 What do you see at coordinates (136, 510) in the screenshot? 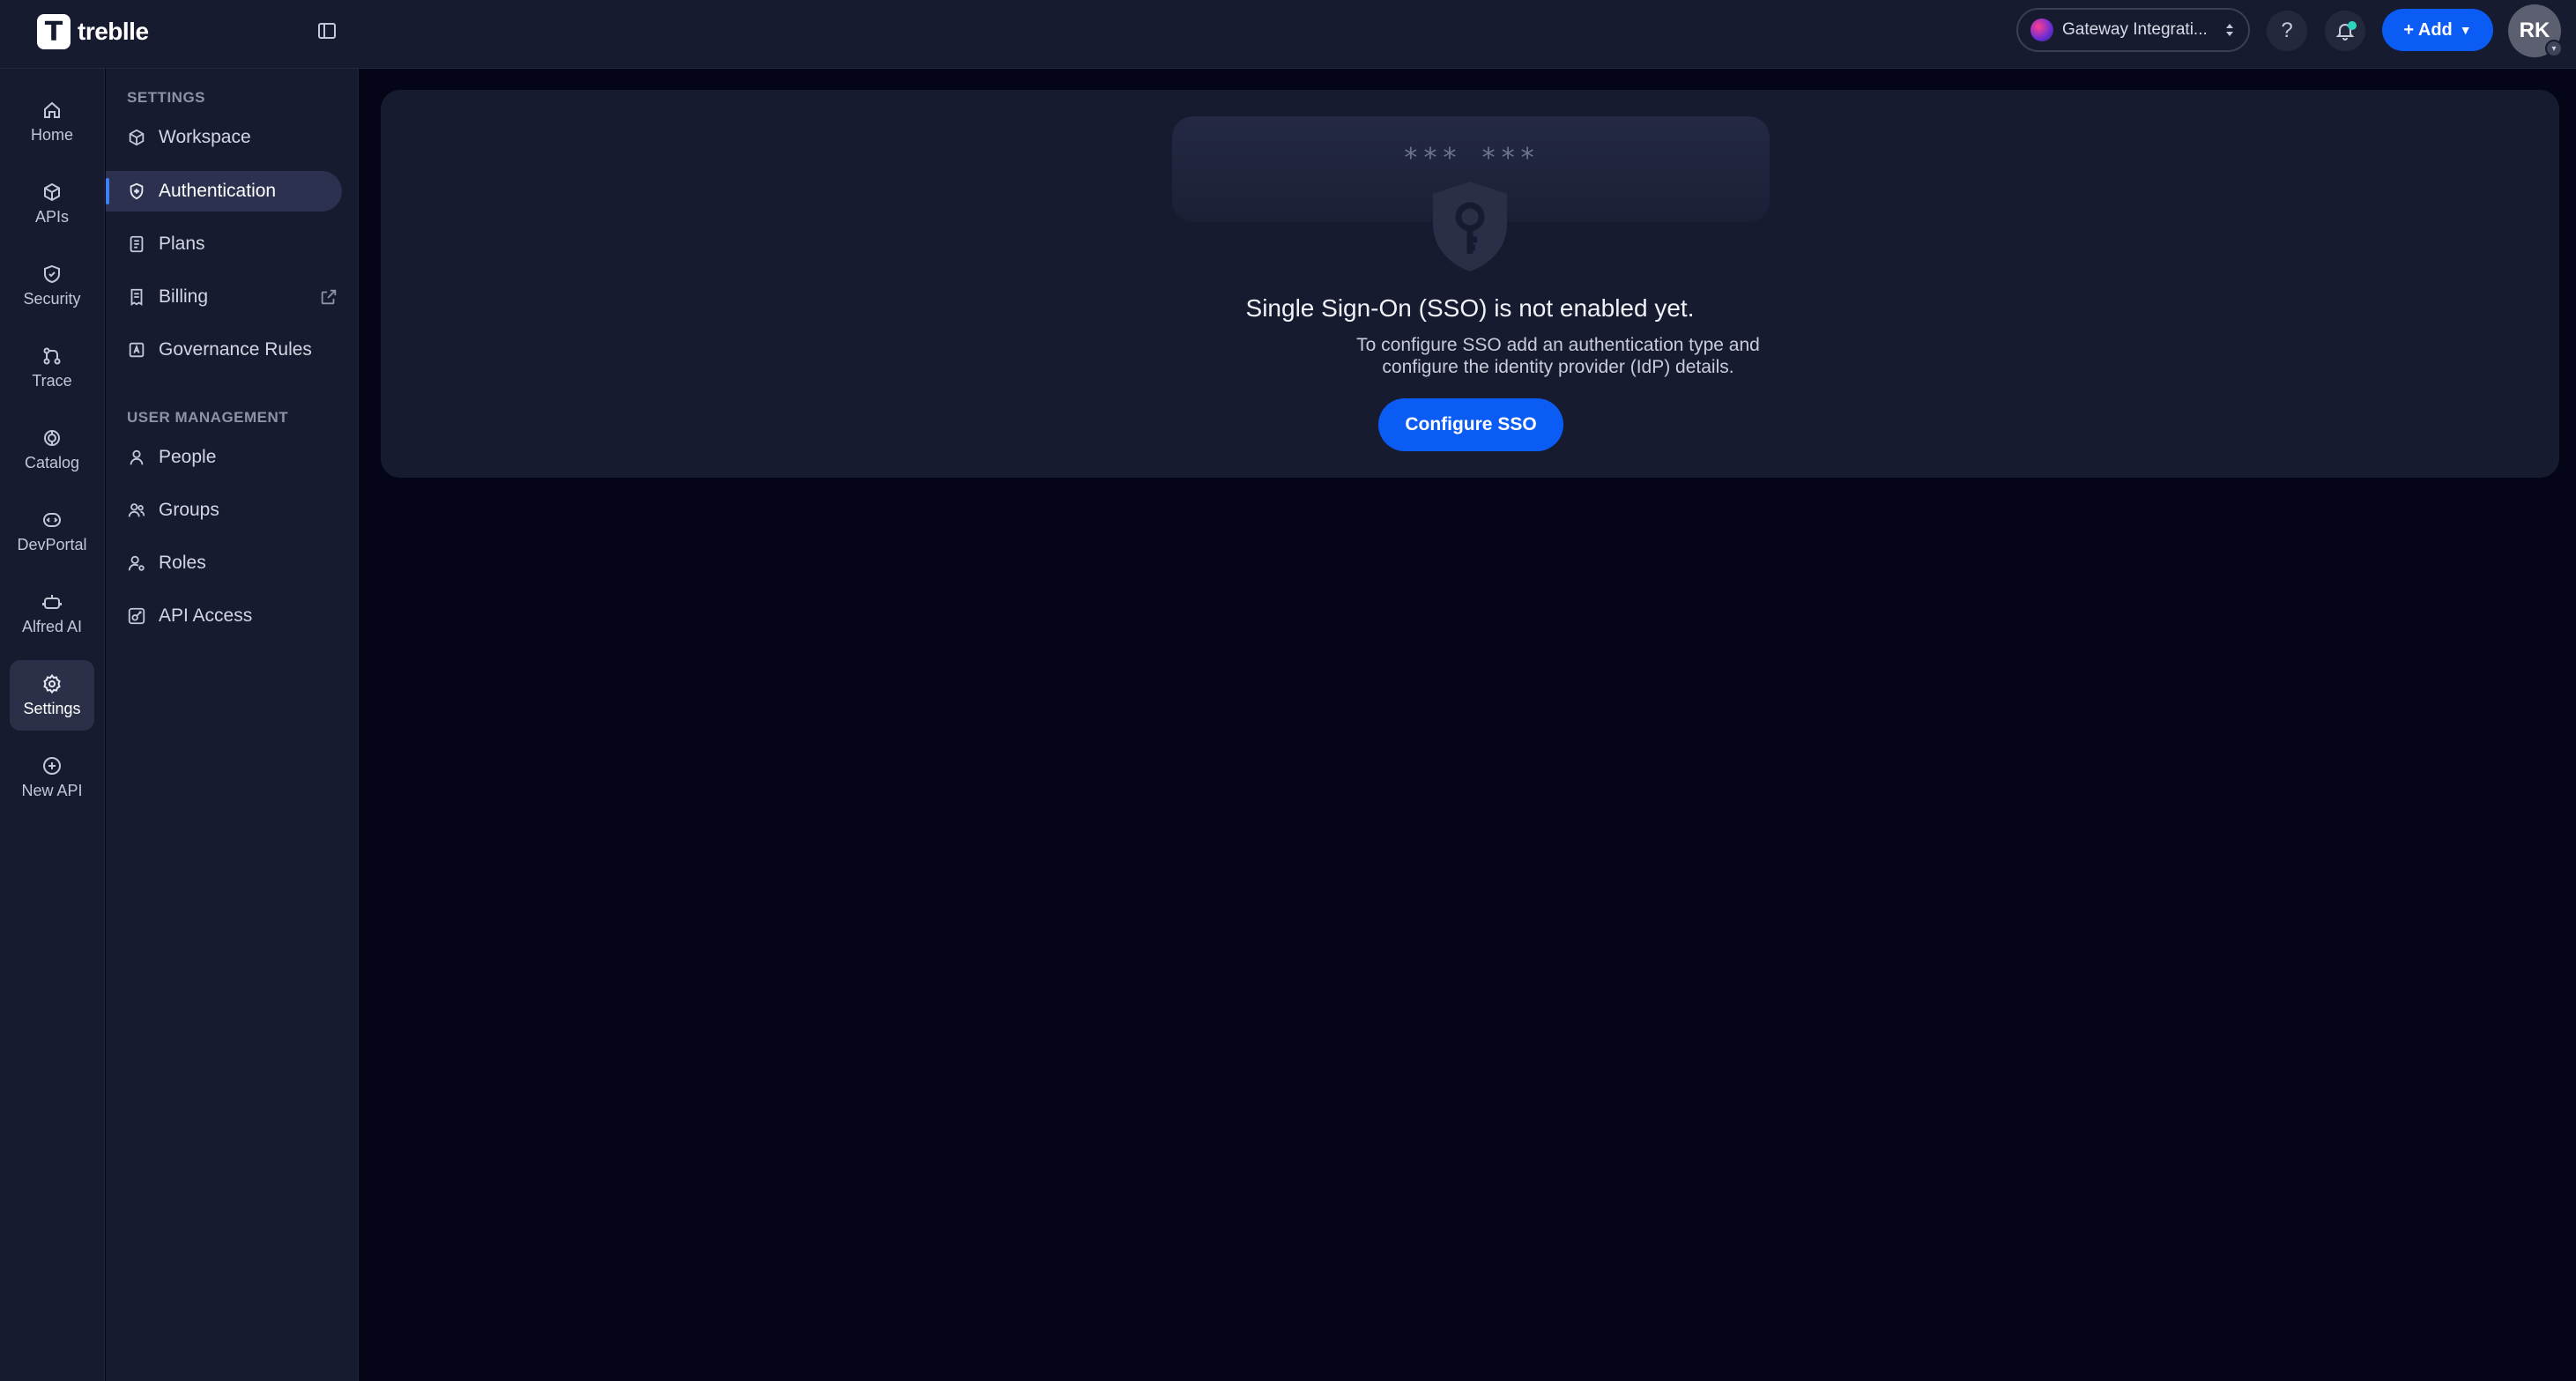
I see `users-icon` at bounding box center [136, 510].